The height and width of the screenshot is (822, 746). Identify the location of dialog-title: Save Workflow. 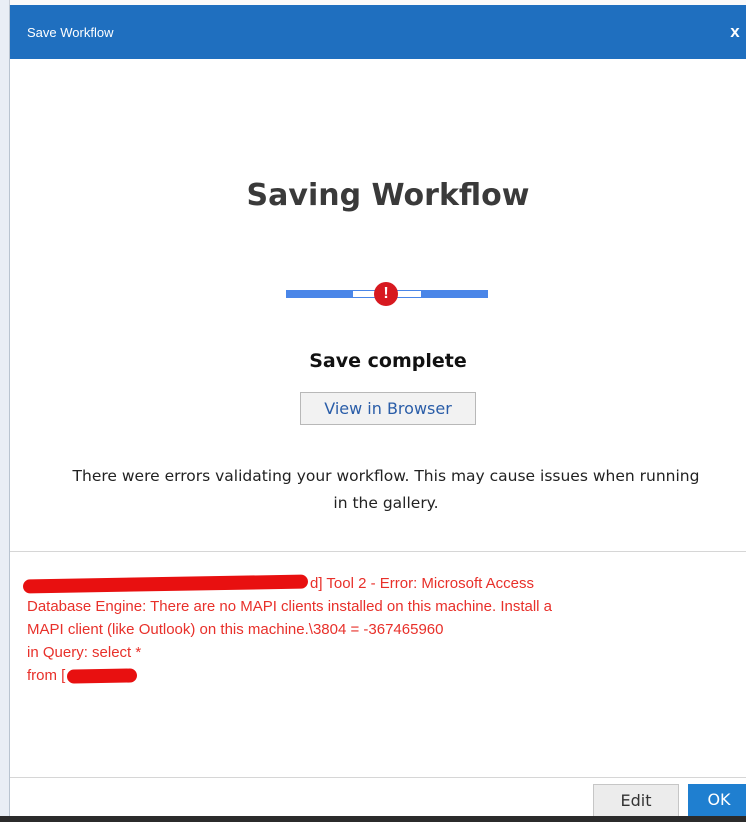
(70, 32).